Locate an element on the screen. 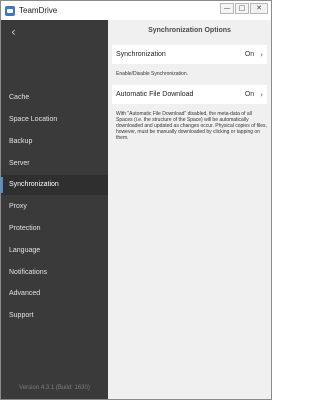  sidebar-item-notifications: Notifications is located at coordinates (54, 273).